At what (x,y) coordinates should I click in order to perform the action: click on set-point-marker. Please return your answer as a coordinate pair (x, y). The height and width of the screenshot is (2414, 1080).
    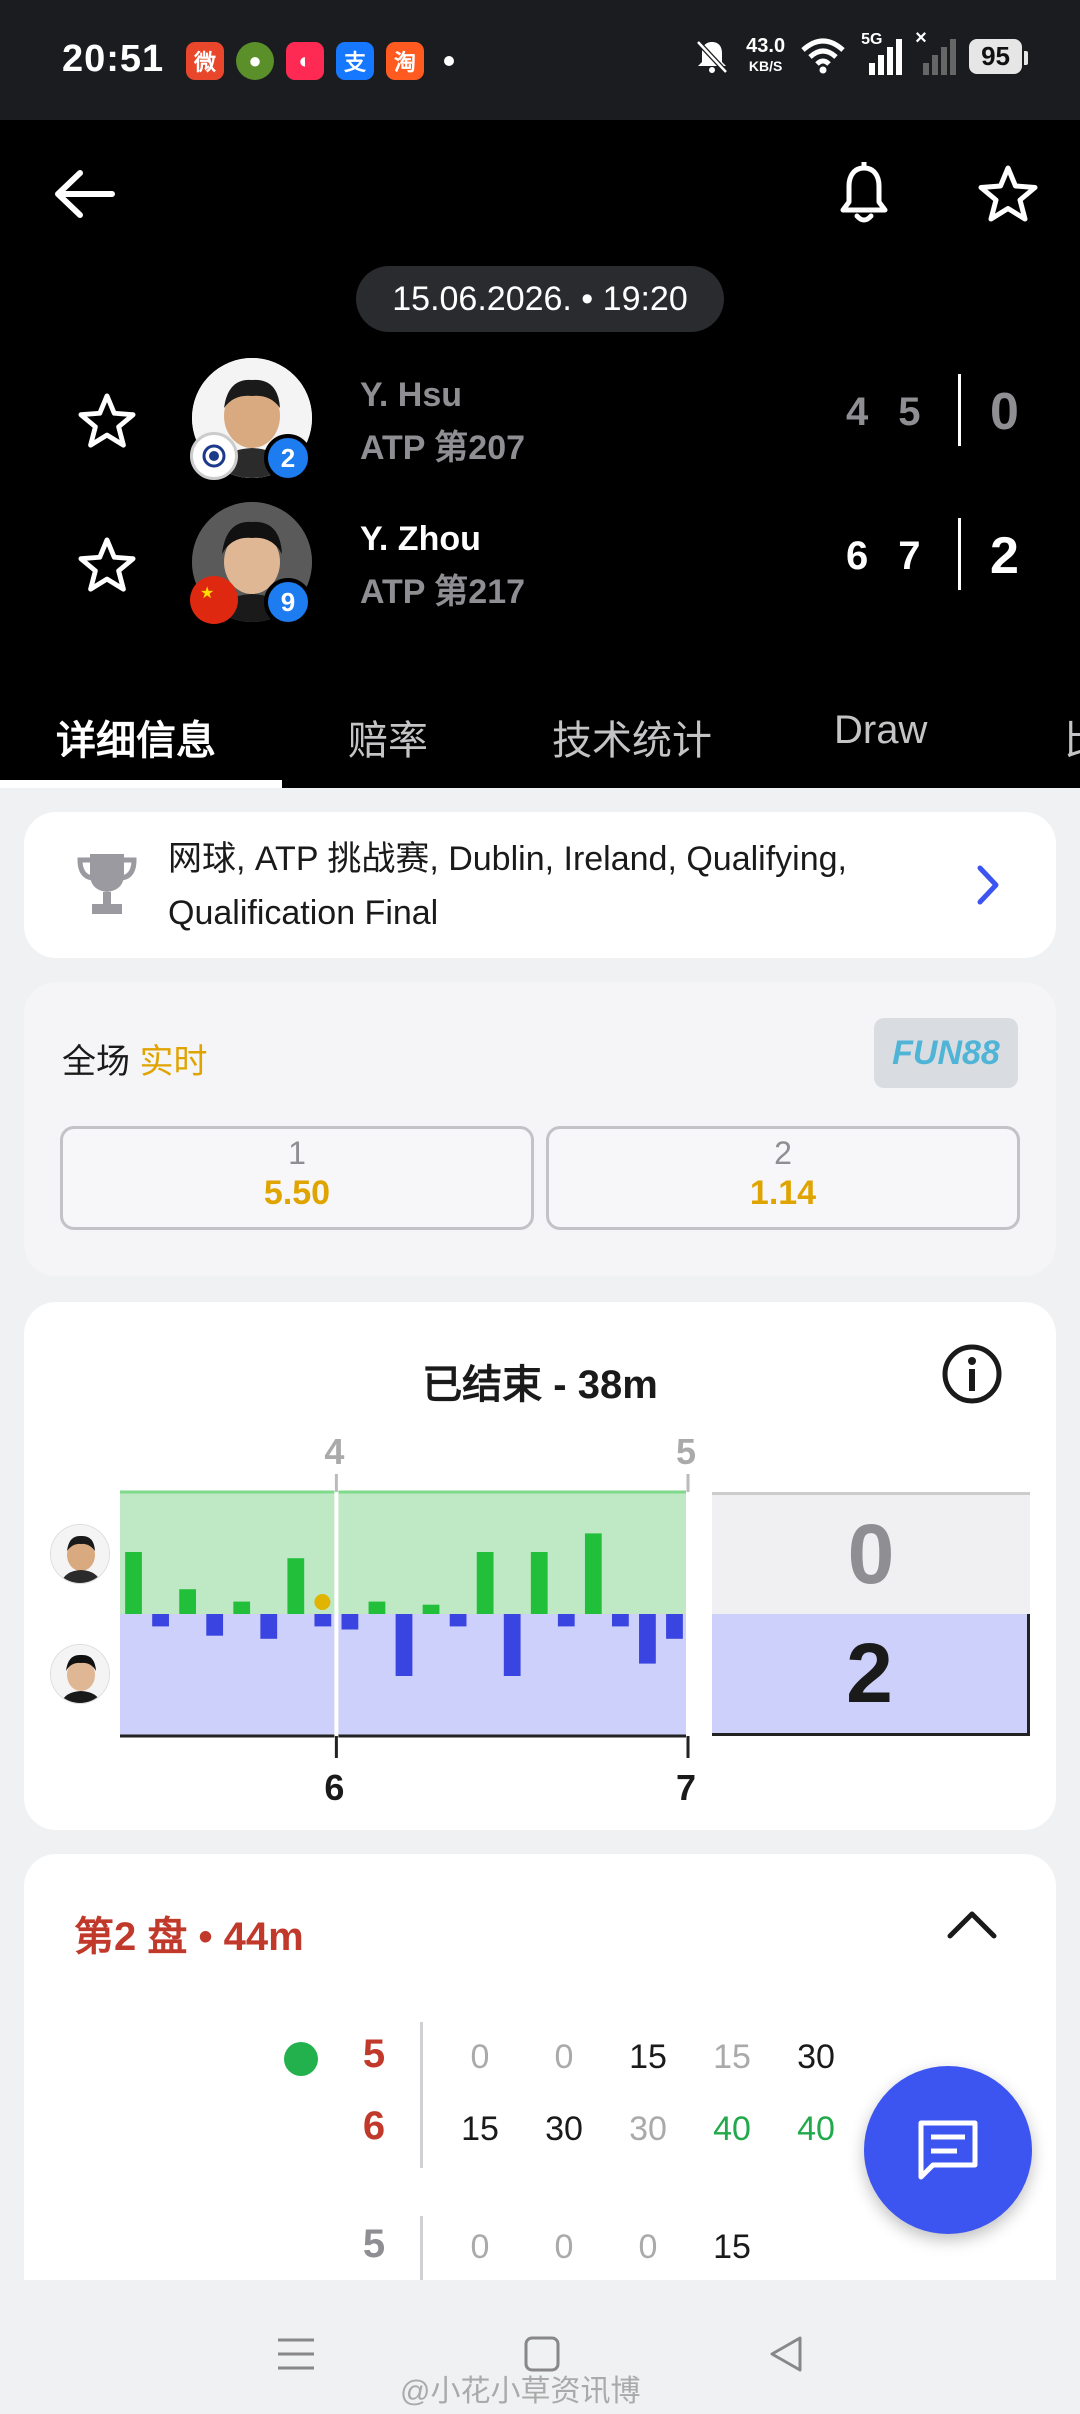
    Looking at the image, I should click on (322, 1602).